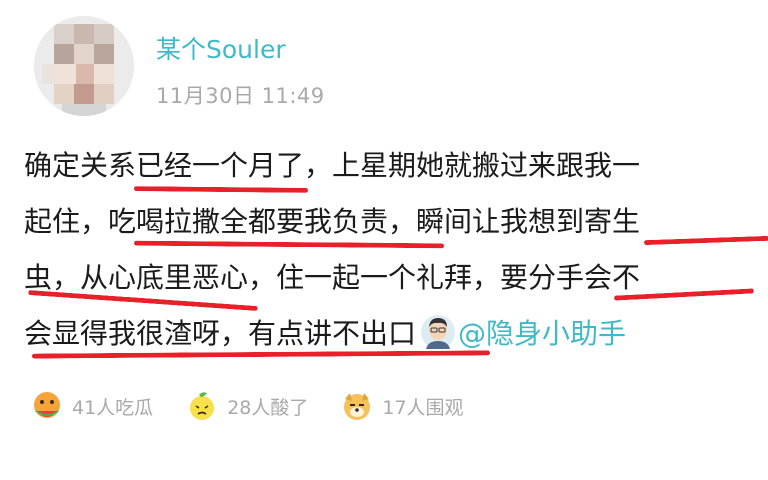 Image resolution: width=768 pixels, height=480 pixels. What do you see at coordinates (47, 405) in the screenshot?
I see `hamster-eating-melon-icon` at bounding box center [47, 405].